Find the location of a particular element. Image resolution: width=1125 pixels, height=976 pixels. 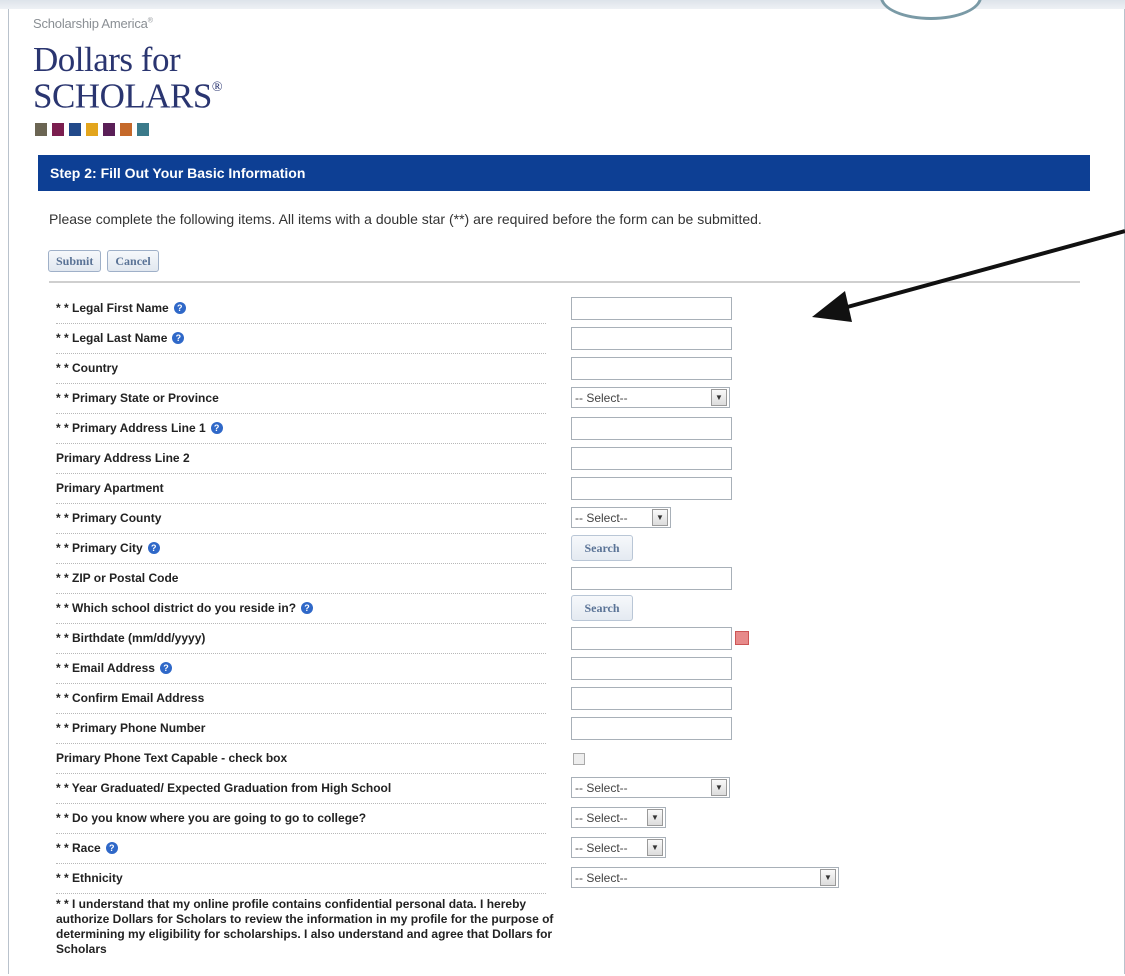

arrow-head is located at coordinates (832, 306).